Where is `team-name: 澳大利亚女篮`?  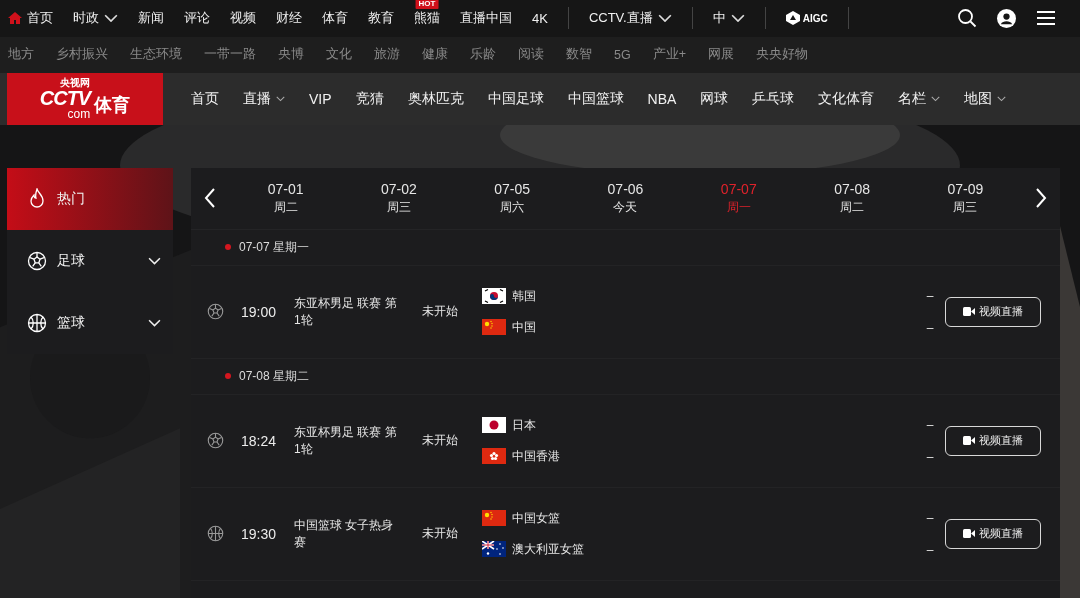
team-name: 澳大利亚女篮 is located at coordinates (548, 549).